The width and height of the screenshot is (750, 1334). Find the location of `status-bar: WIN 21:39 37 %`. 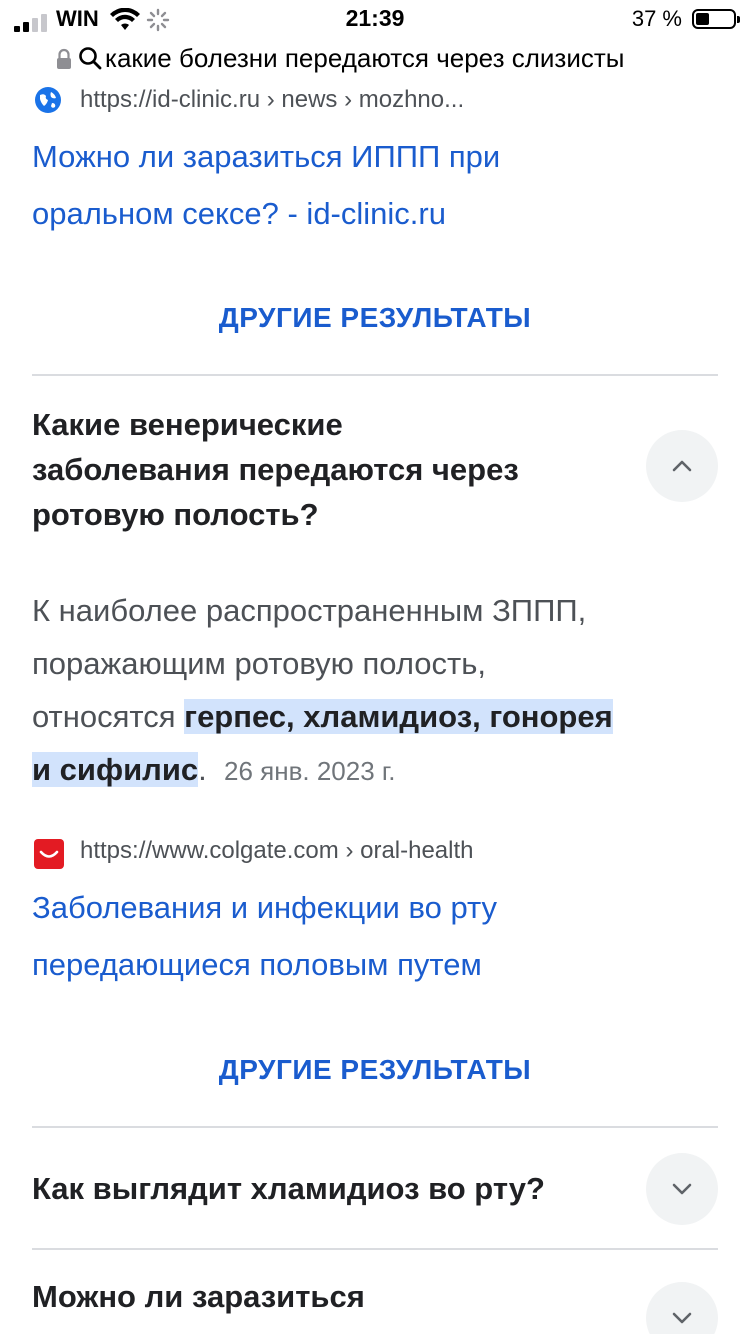

status-bar: WIN 21:39 37 % is located at coordinates (375, 20).